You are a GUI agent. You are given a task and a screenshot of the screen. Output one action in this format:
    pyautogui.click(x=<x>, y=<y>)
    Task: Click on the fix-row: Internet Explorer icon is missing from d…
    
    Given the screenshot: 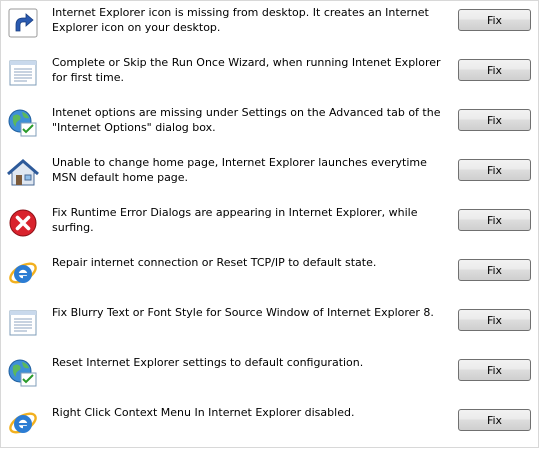 What is the action you would take?
    pyautogui.click(x=270, y=26)
    